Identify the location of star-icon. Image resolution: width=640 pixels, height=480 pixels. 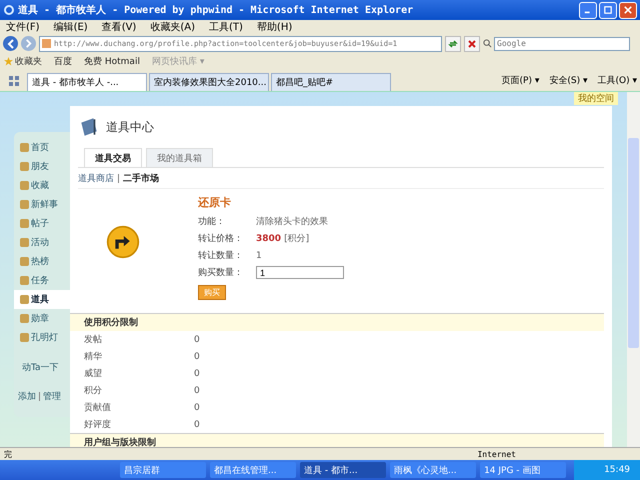
(8, 61).